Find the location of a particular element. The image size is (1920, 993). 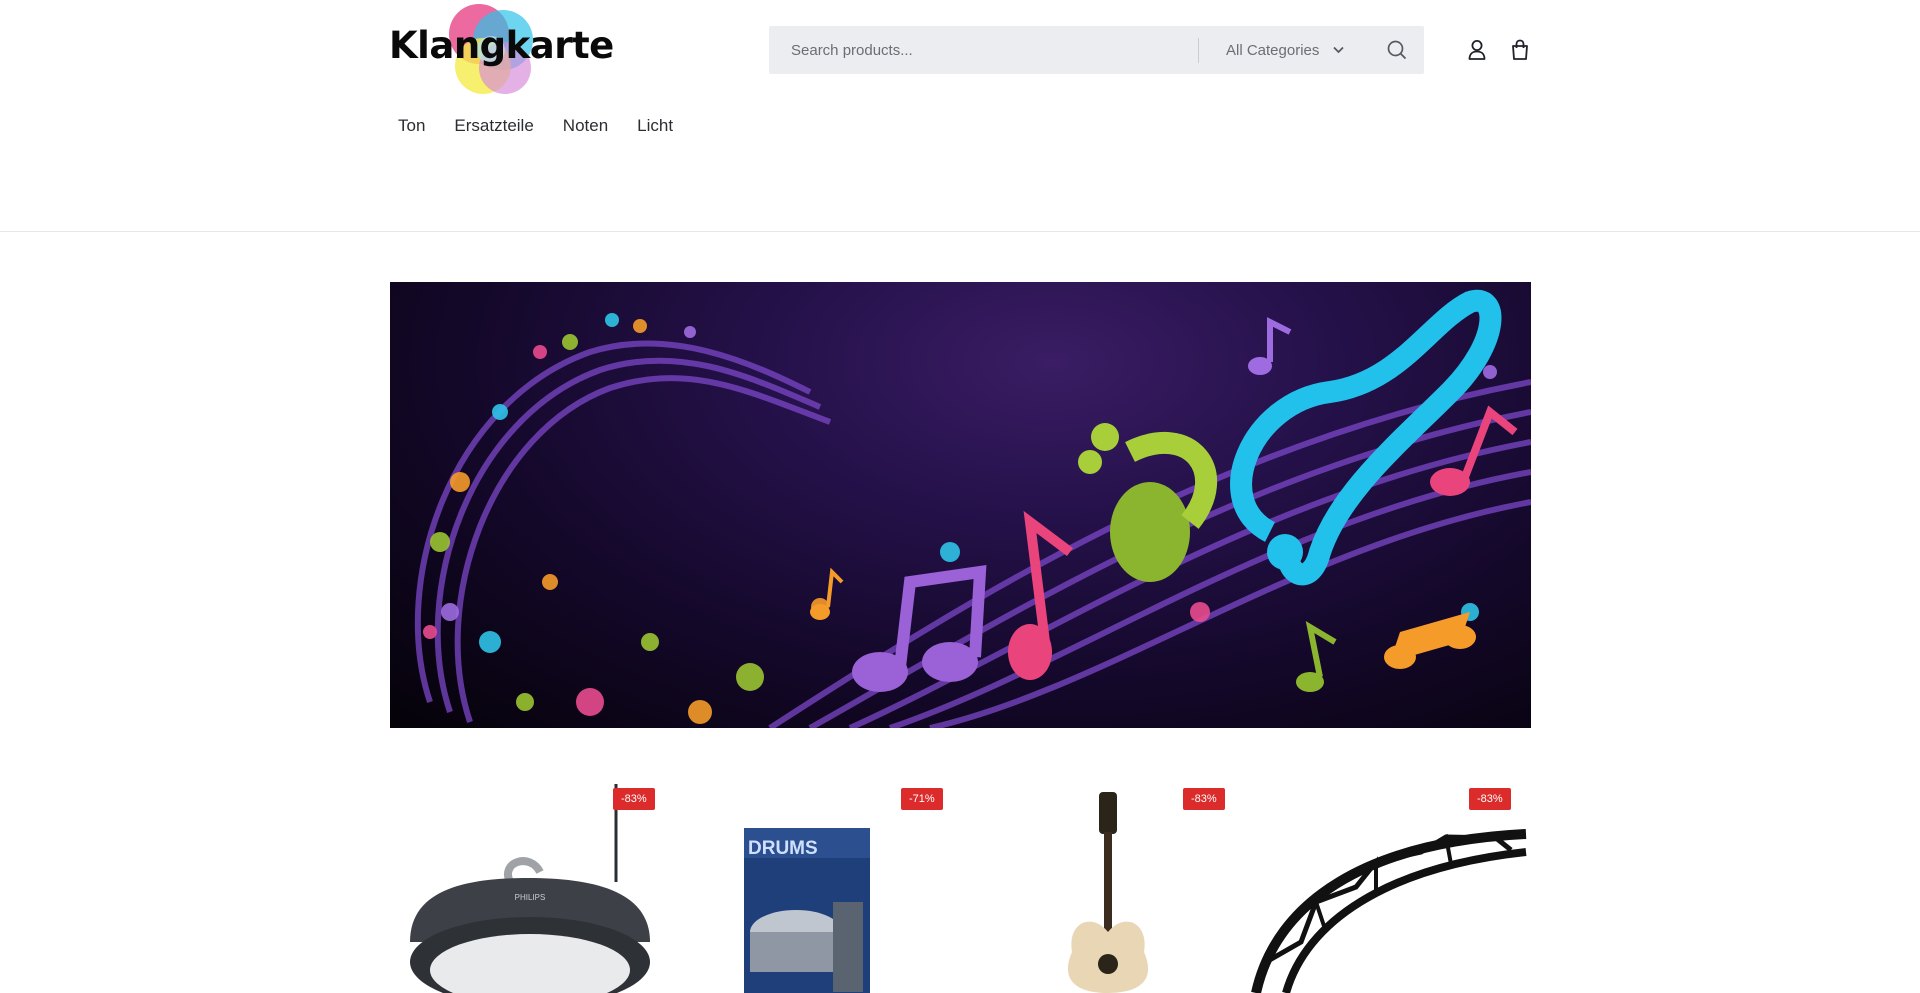

nav-item-noten: Noten is located at coordinates (585, 126).